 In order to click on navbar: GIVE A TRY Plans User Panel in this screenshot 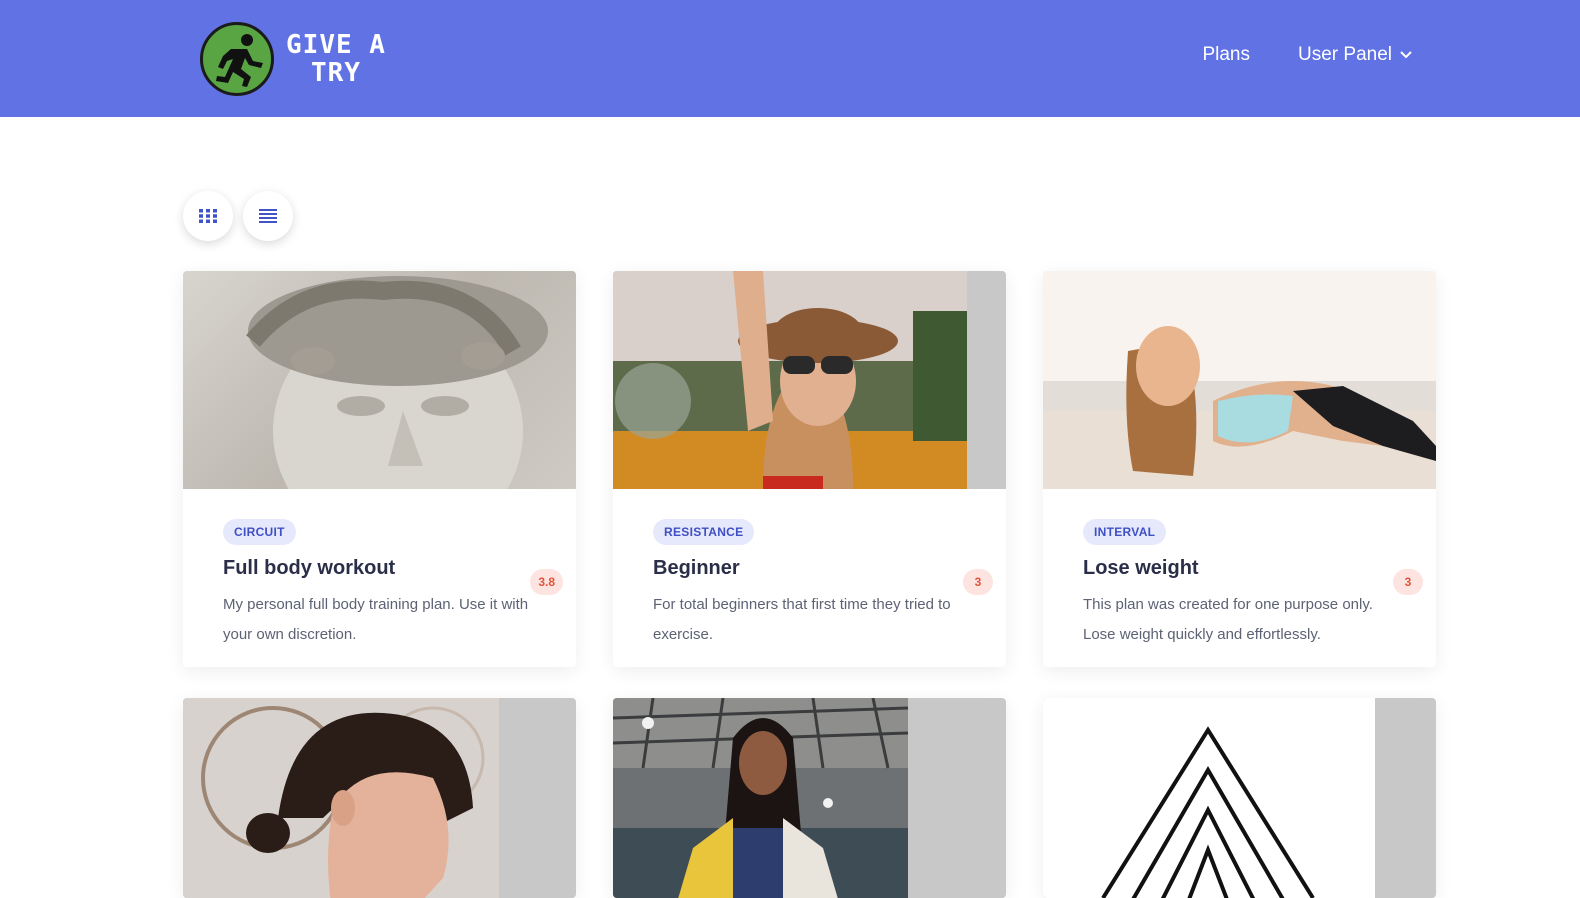, I will do `click(790, 58)`.